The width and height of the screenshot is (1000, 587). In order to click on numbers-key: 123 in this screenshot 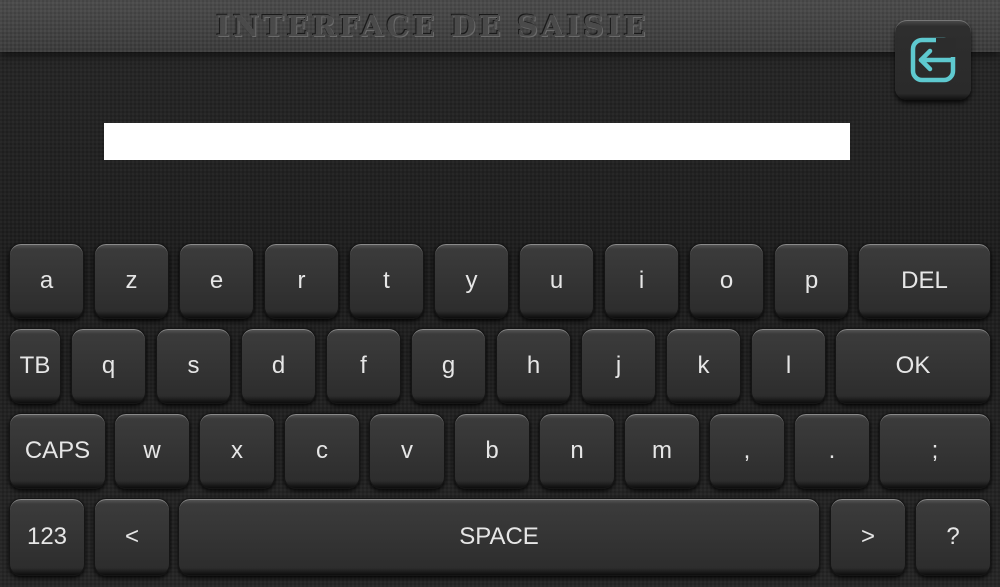, I will do `click(47, 537)`.